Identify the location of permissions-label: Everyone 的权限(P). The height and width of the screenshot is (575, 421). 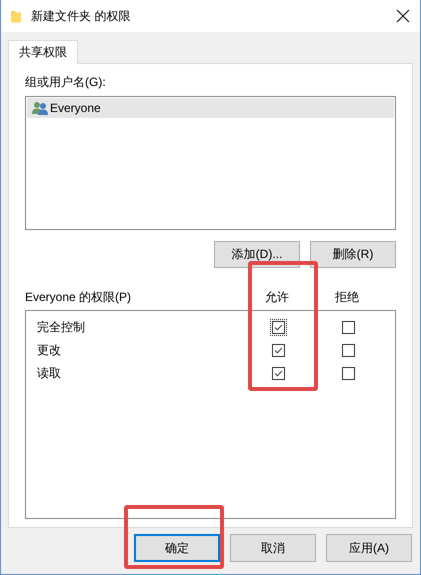
(78, 297).